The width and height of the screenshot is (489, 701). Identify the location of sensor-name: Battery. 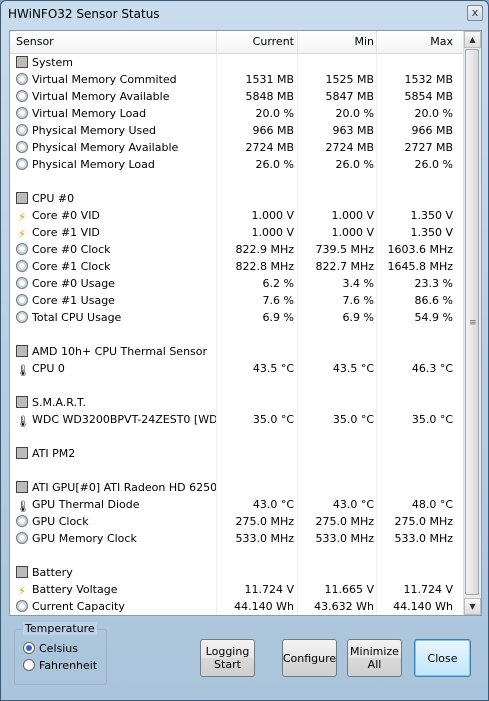
(52, 572).